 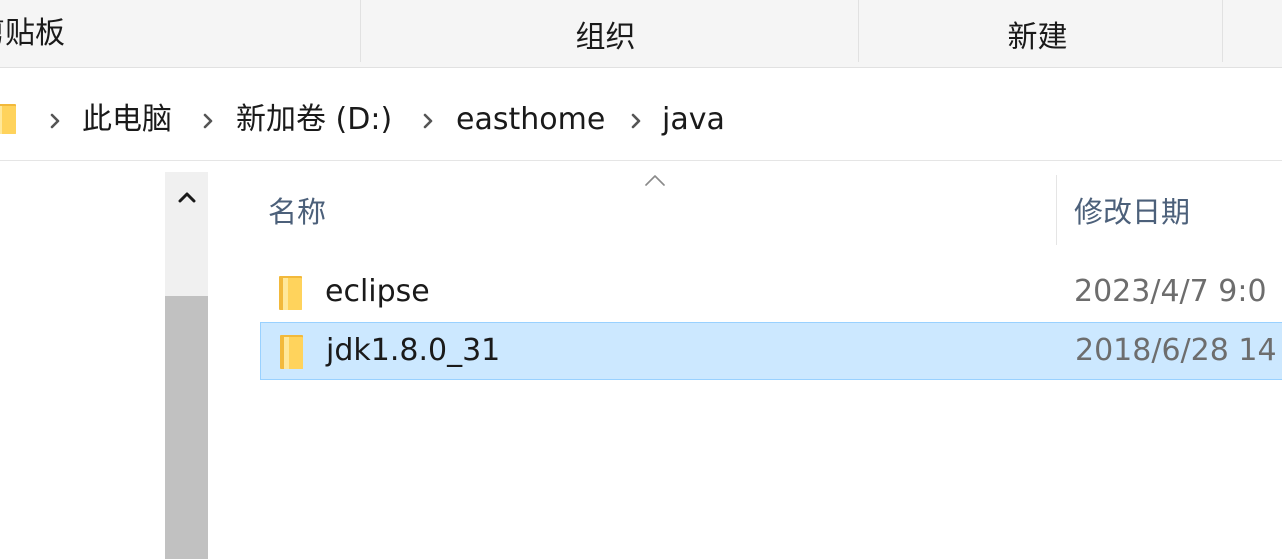 What do you see at coordinates (32, 33) in the screenshot?
I see `ribbon-group-label: 剪贴板` at bounding box center [32, 33].